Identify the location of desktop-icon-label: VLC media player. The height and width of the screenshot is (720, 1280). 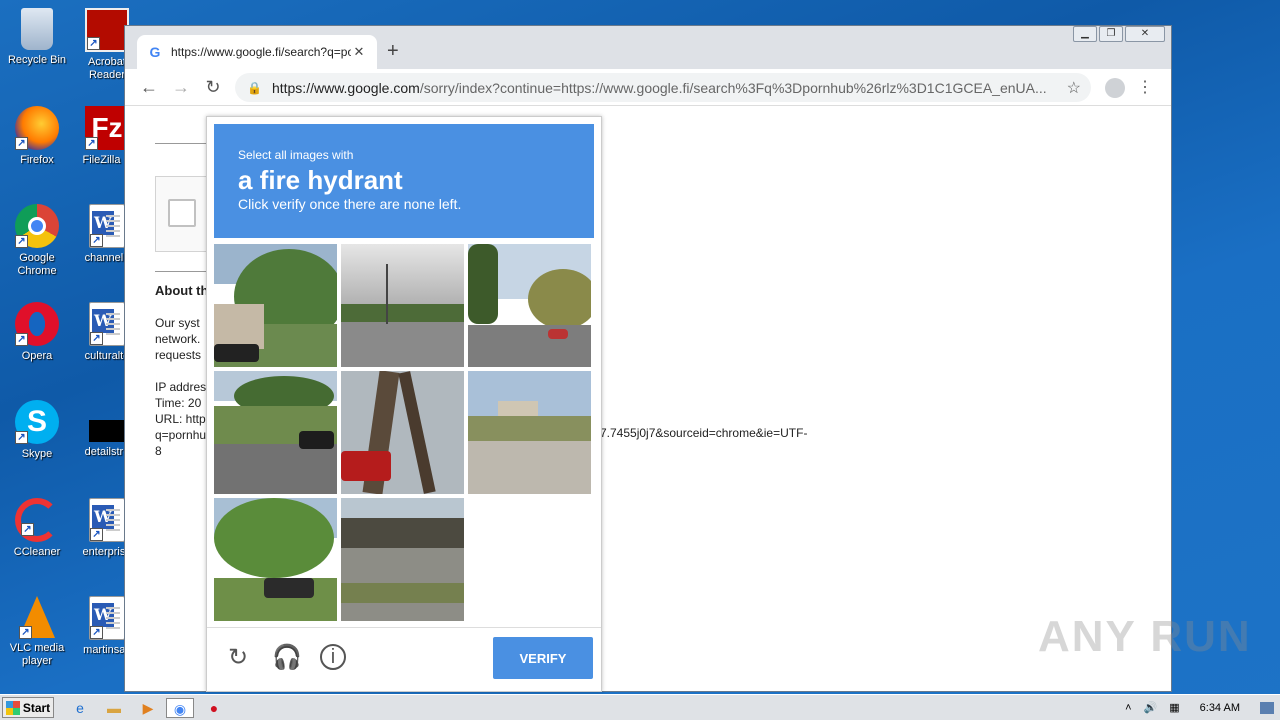
(37, 654).